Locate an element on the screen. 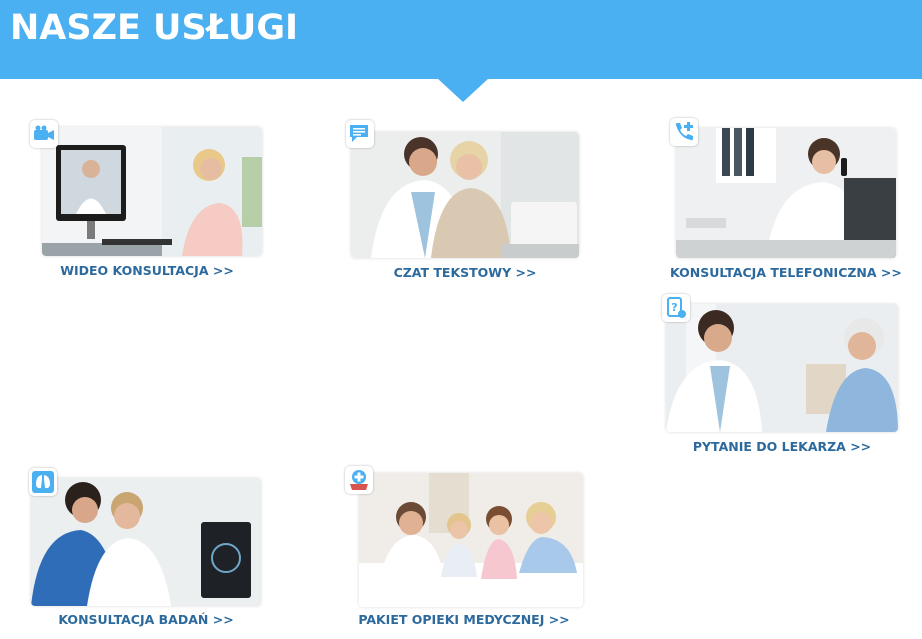  phone-plus-icon is located at coordinates (684, 131).